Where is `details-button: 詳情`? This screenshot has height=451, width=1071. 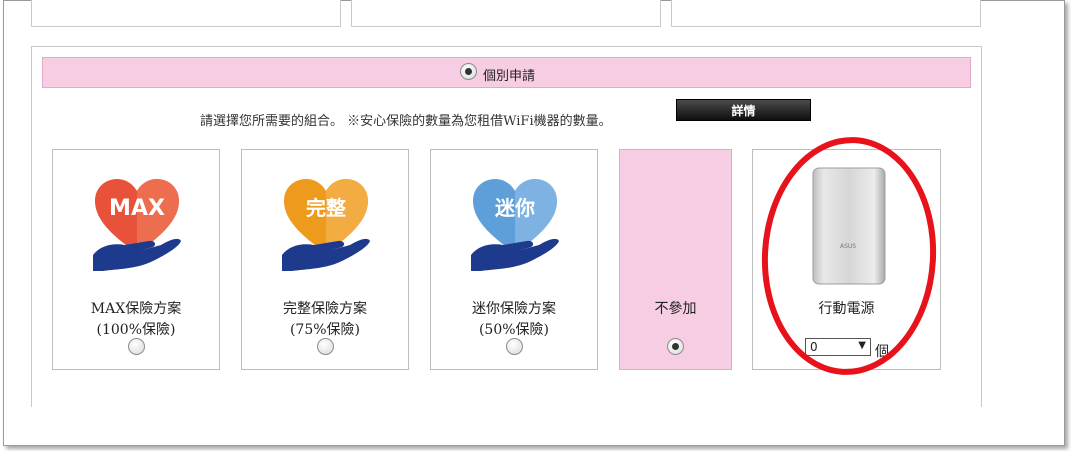 details-button: 詳情 is located at coordinates (743, 110).